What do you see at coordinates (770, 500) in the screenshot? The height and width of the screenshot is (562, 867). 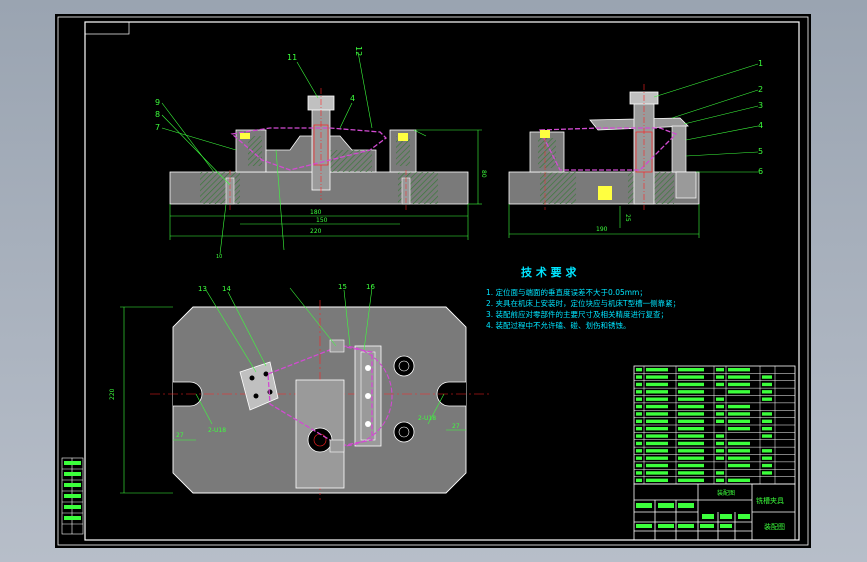 I see `title-block-title: 铣槽夹具` at bounding box center [770, 500].